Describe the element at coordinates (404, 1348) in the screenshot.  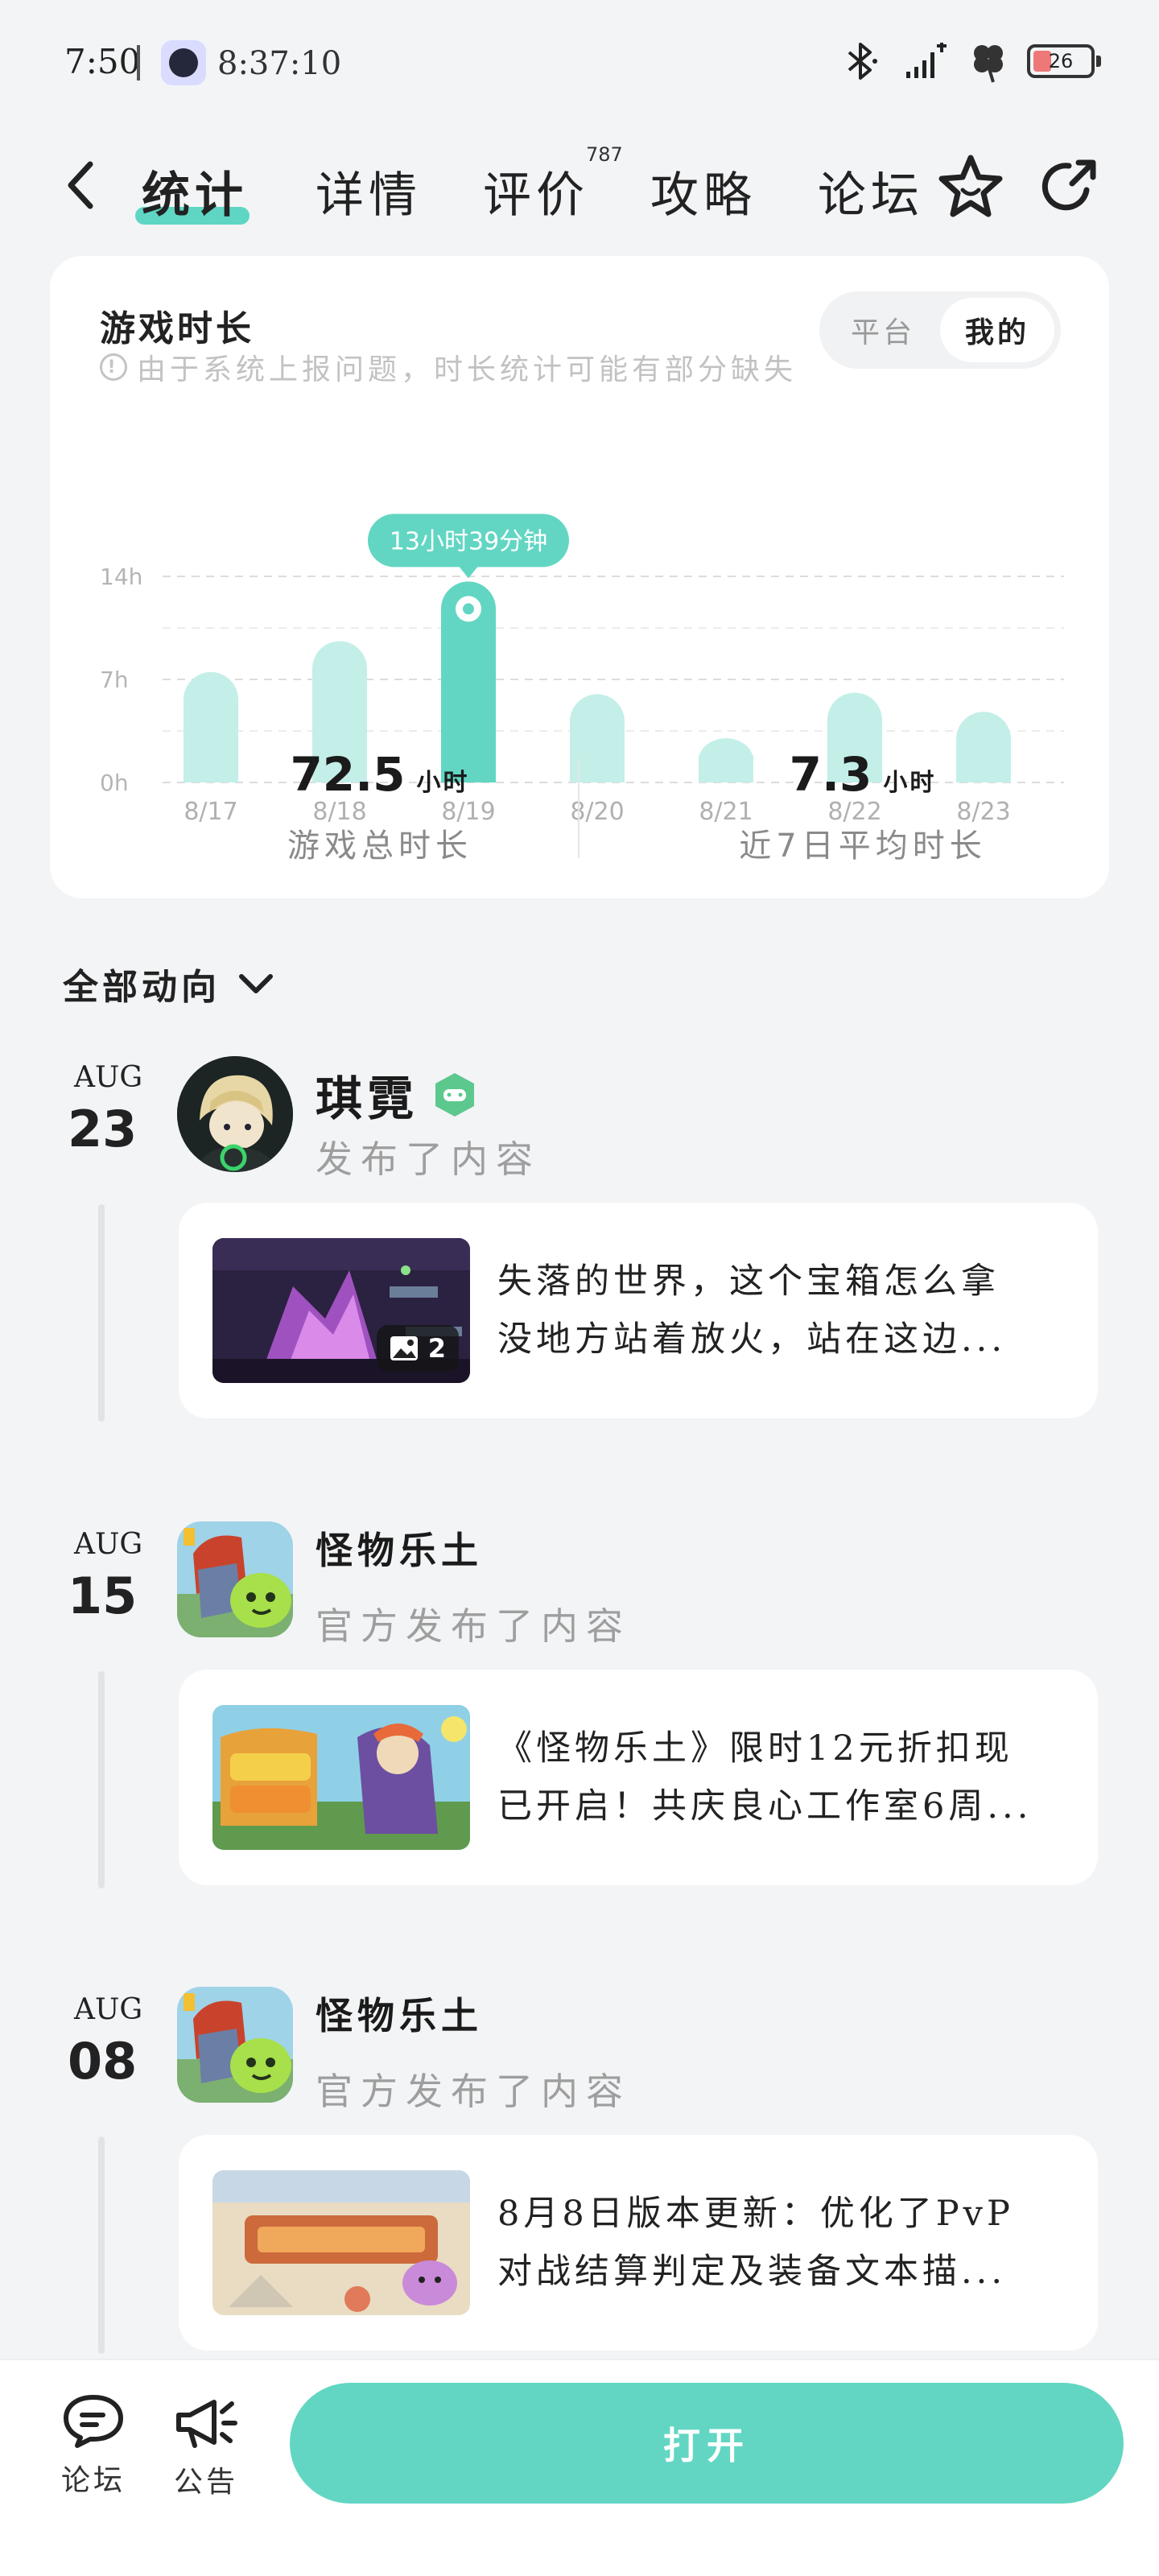
I see `image-icon` at that location.